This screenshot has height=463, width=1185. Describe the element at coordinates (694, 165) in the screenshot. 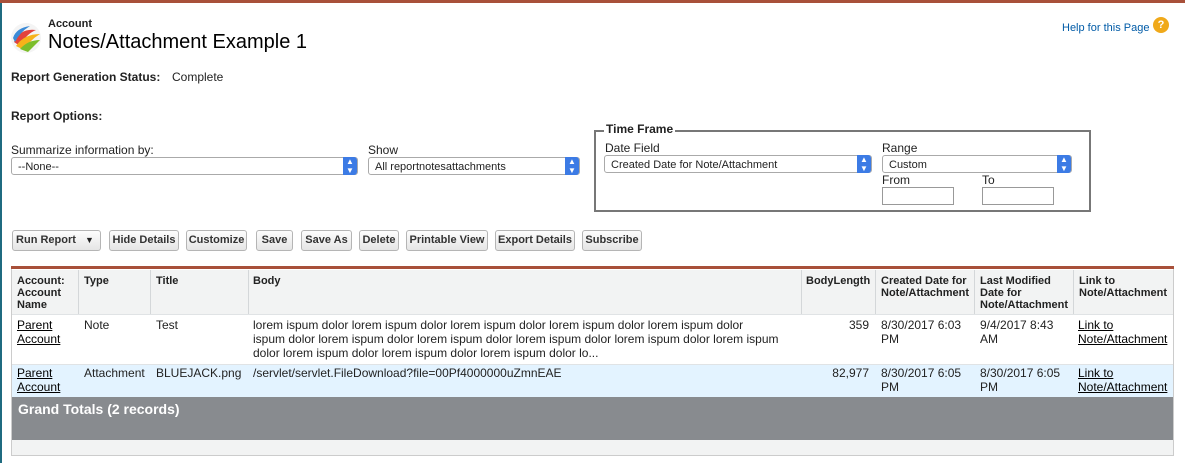

I see `date-field-select-value: Created Date for Note/Attachment` at that location.